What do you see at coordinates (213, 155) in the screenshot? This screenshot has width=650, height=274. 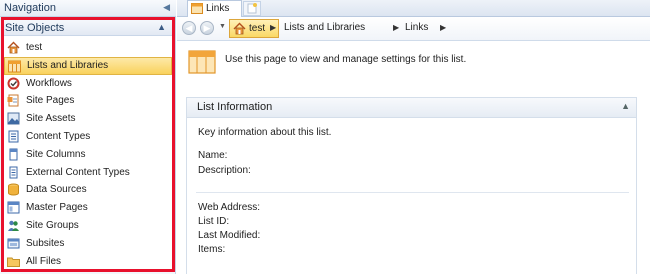 I see `name-label: Name:` at bounding box center [213, 155].